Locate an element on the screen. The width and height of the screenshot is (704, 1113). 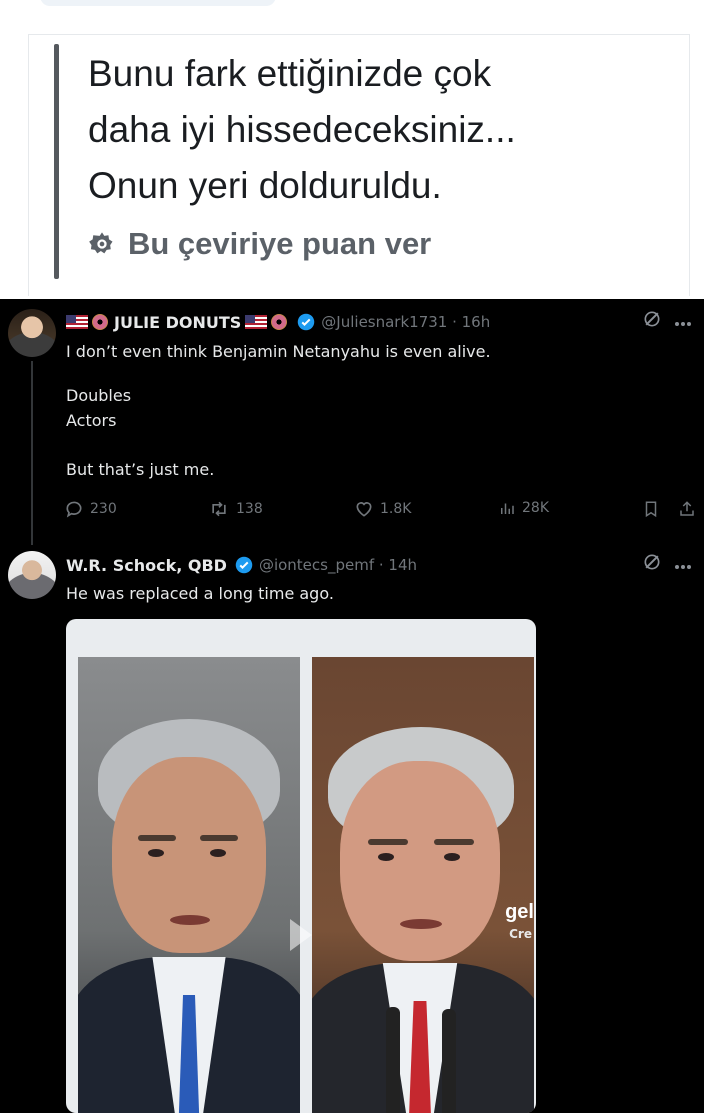
views-button: 28K is located at coordinates (523, 508).